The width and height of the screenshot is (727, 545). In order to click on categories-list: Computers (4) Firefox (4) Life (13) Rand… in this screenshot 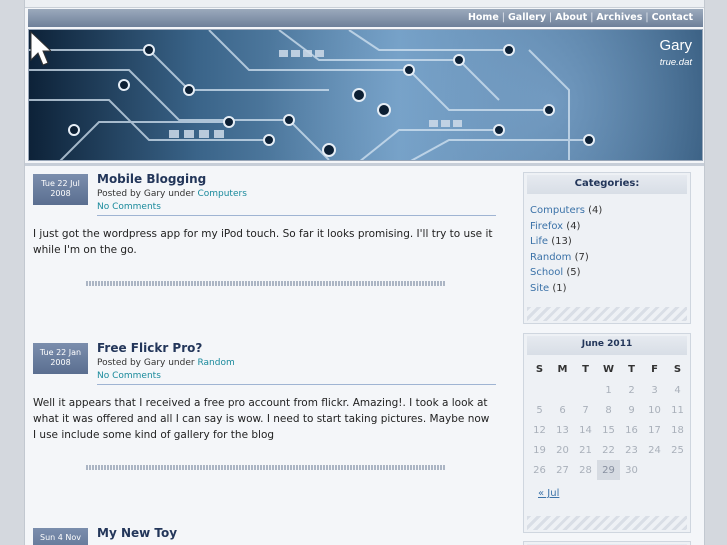, I will do `click(566, 249)`.